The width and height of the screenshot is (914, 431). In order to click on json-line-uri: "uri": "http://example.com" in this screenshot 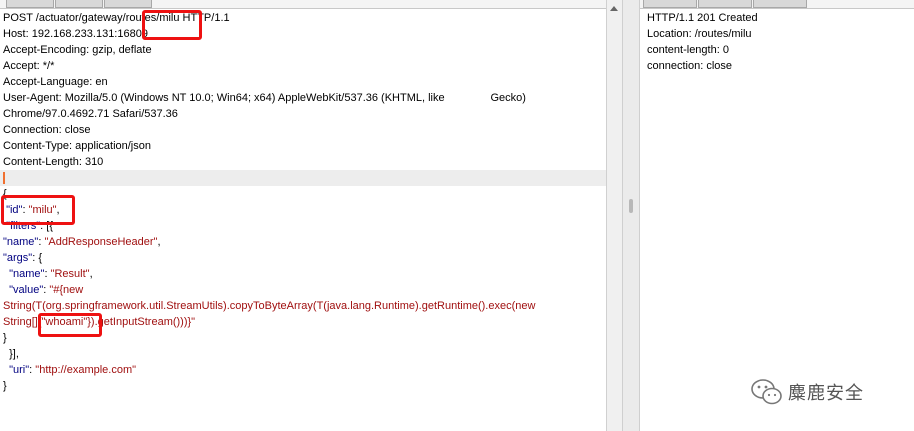, I will do `click(73, 370)`.